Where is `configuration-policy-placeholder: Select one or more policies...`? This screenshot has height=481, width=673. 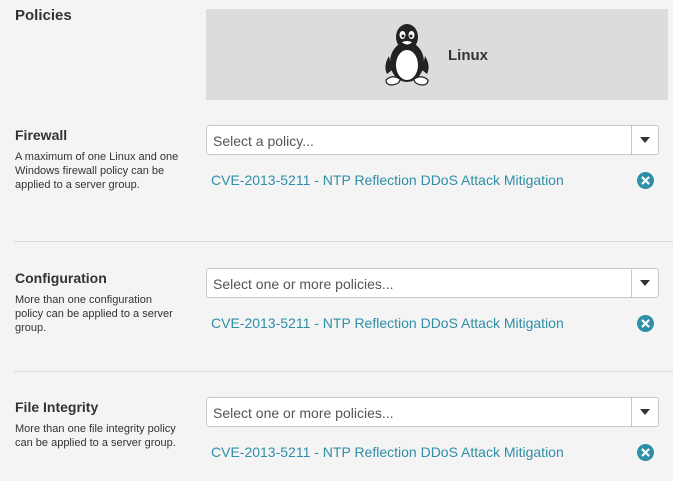
configuration-policy-placeholder: Select one or more policies... is located at coordinates (303, 284).